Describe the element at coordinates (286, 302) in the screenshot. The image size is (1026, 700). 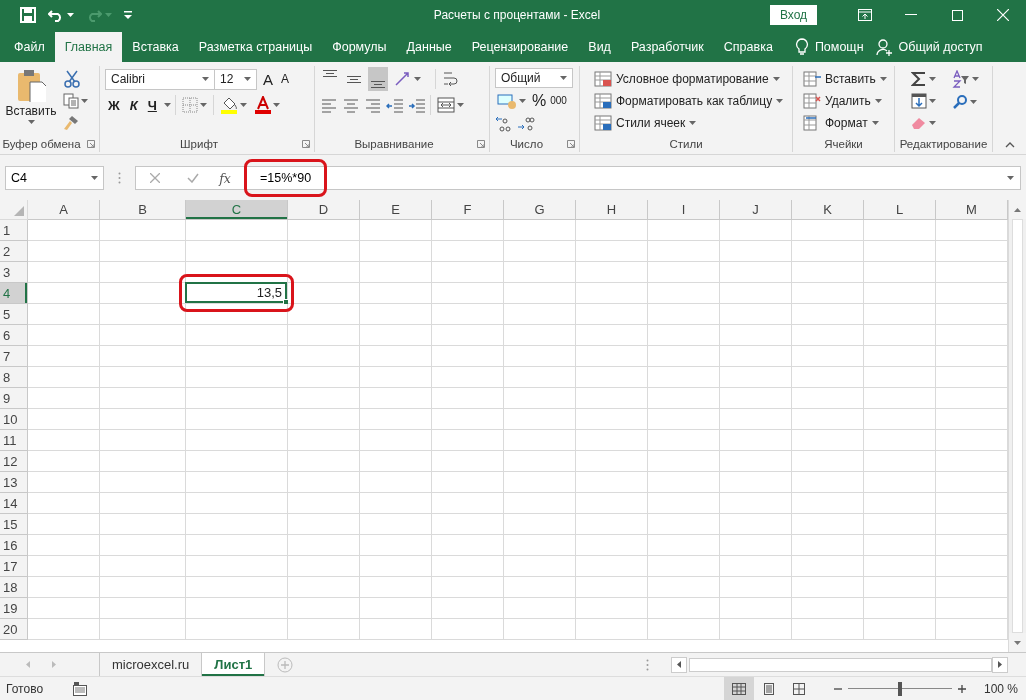
I see `fill-handle` at that location.